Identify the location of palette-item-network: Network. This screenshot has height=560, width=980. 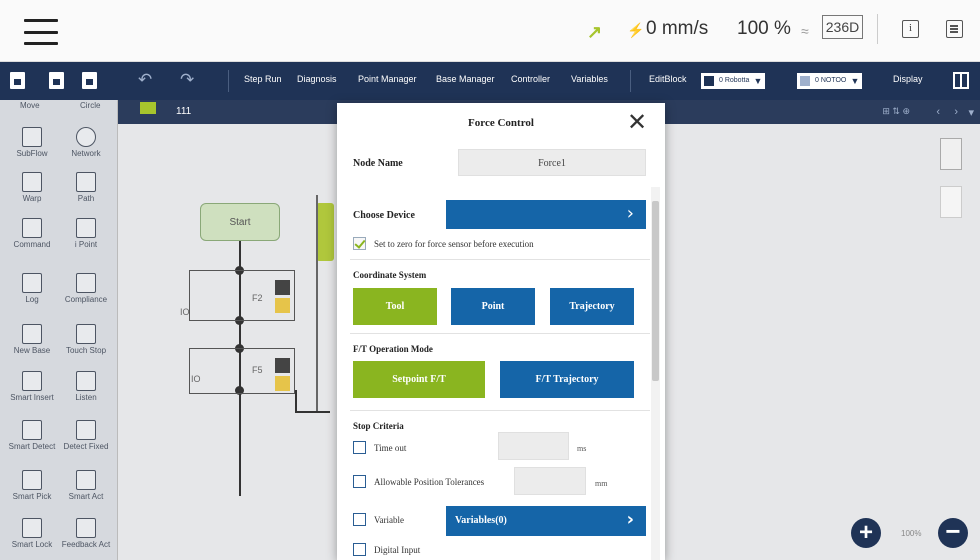
(86, 142).